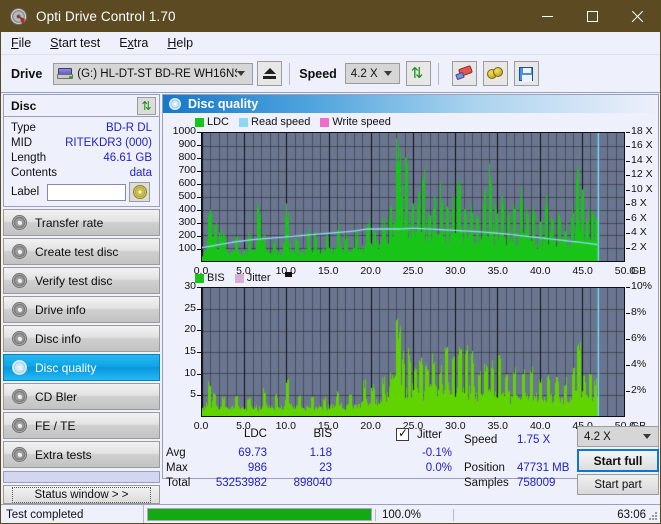 Image resolution: width=661 pixels, height=524 pixels. I want to click on sidebar-item-disc-info: Disc info, so click(81, 338).